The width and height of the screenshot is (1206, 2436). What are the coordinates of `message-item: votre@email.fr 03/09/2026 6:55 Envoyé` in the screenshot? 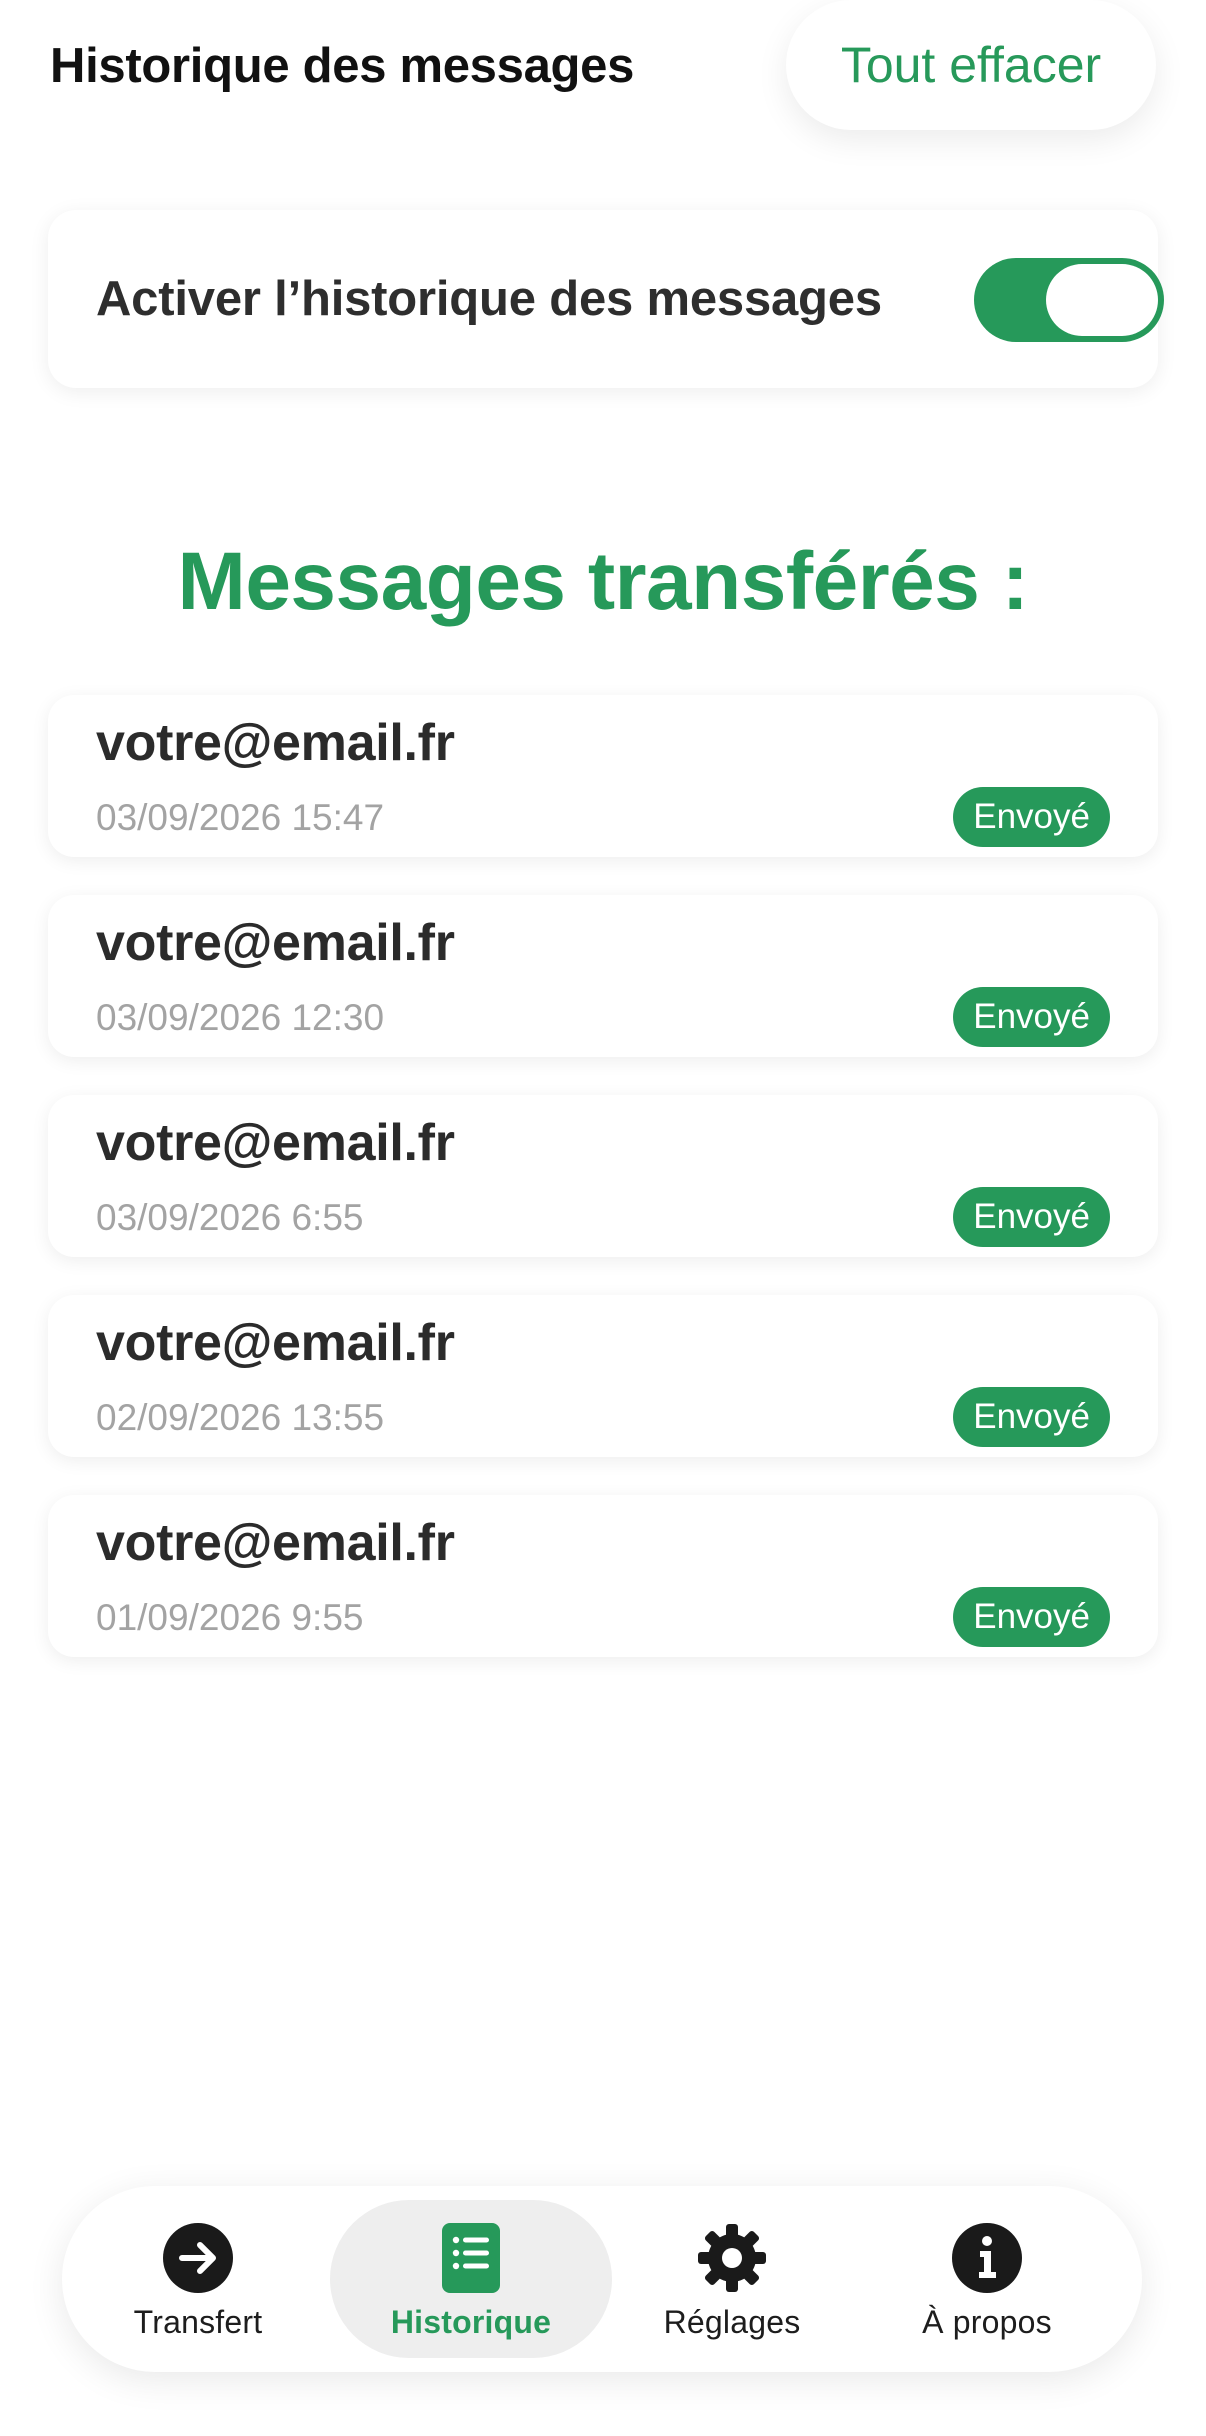 It's located at (603, 1176).